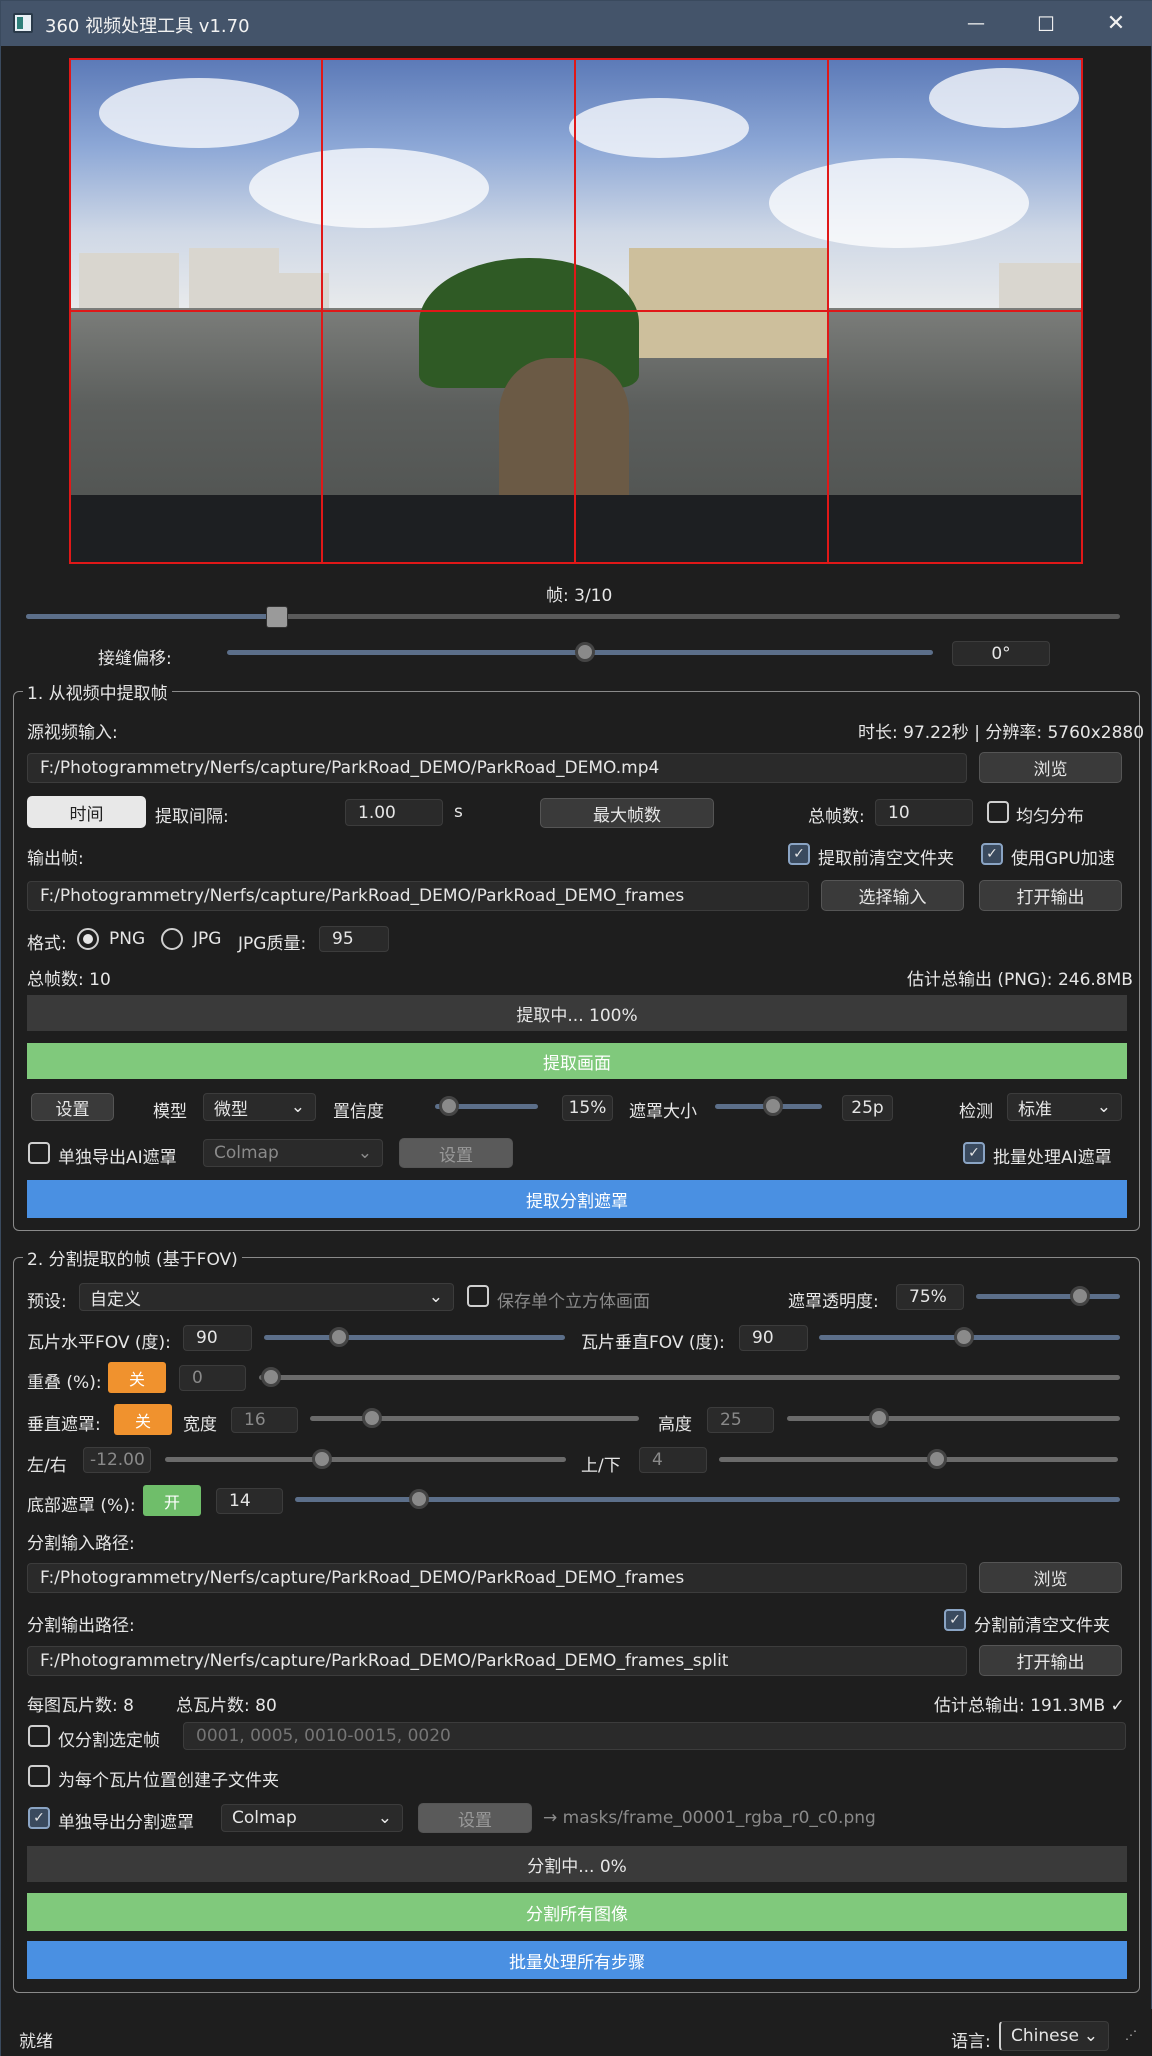 This screenshot has width=1152, height=2056. Describe the element at coordinates (1029, 1706) in the screenshot. I see `split-estimated-output: 估计总输出: 191.3MB ✓` at that location.